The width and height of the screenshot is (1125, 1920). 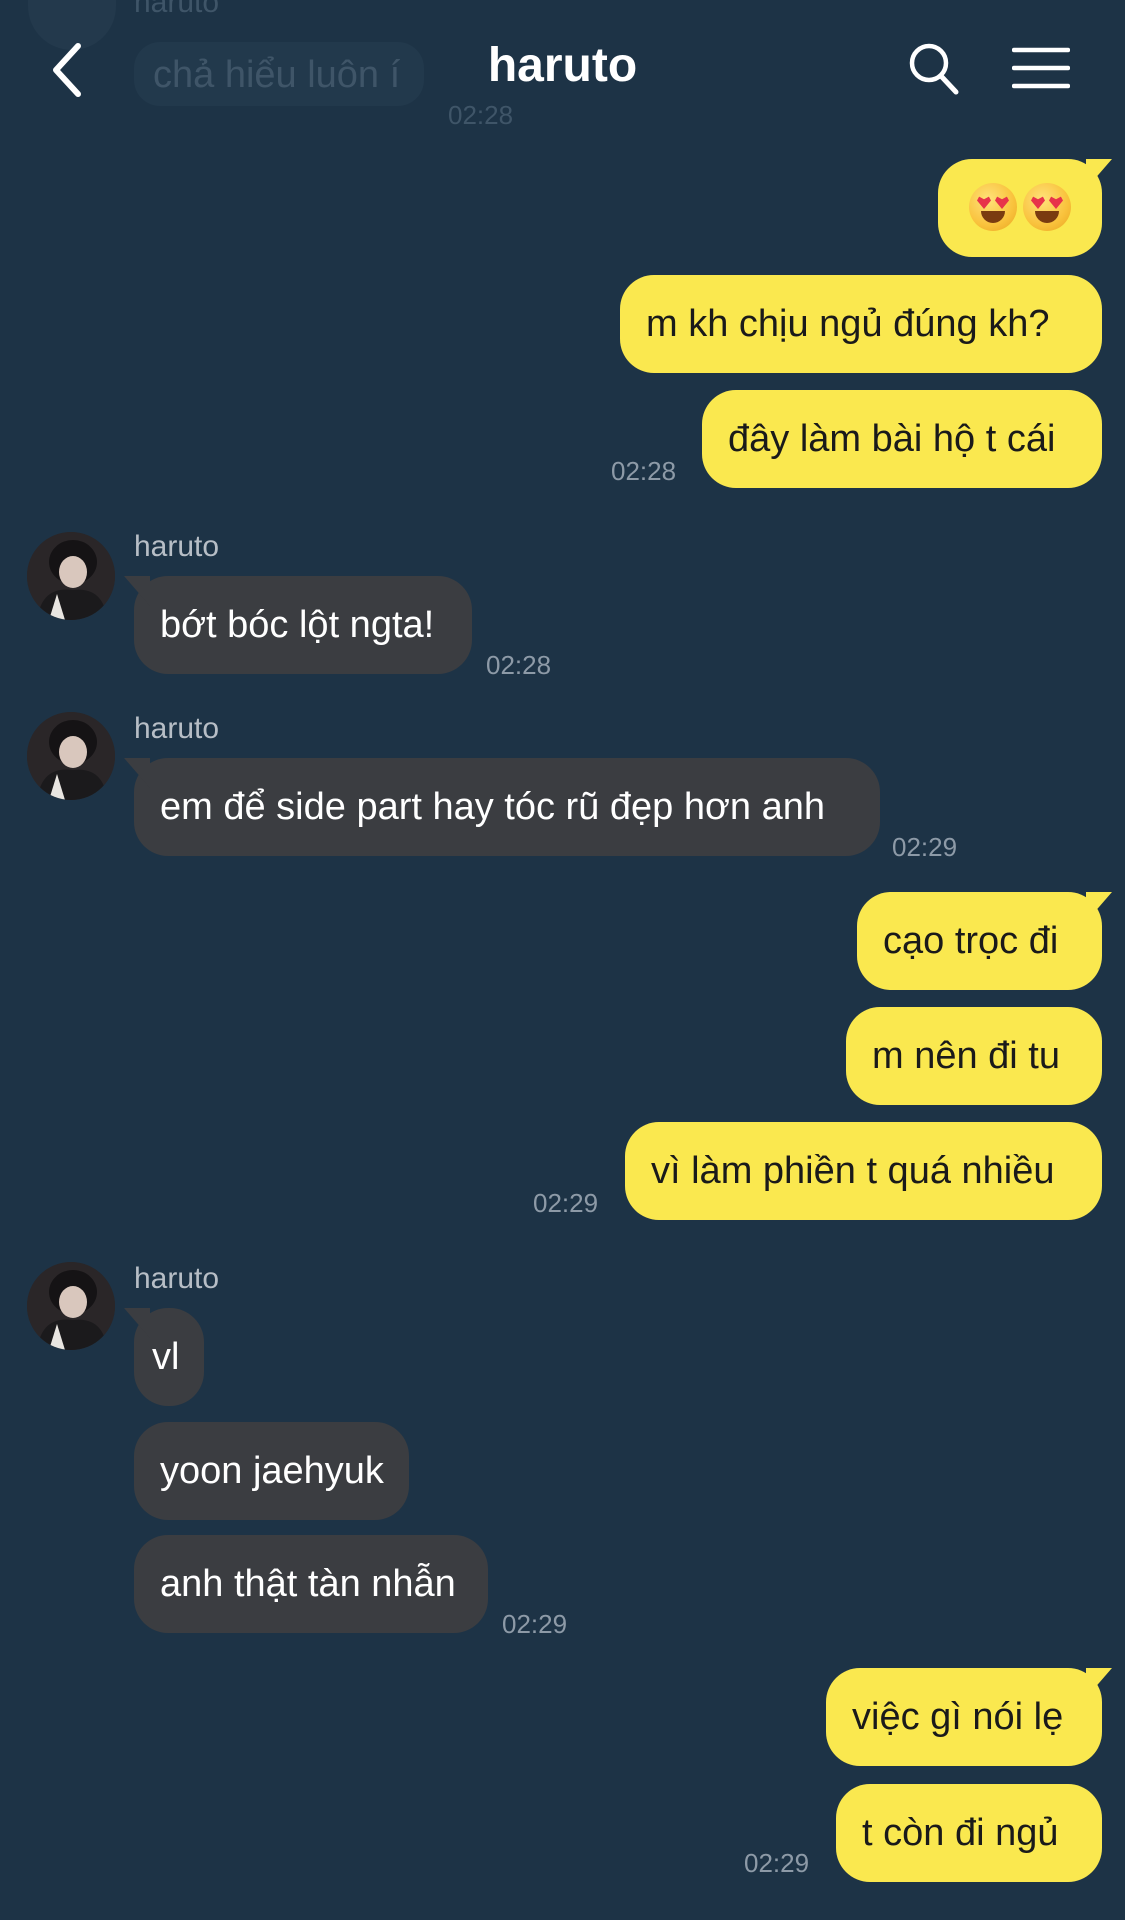 What do you see at coordinates (562, 70) in the screenshot?
I see `chat-header: haruto` at bounding box center [562, 70].